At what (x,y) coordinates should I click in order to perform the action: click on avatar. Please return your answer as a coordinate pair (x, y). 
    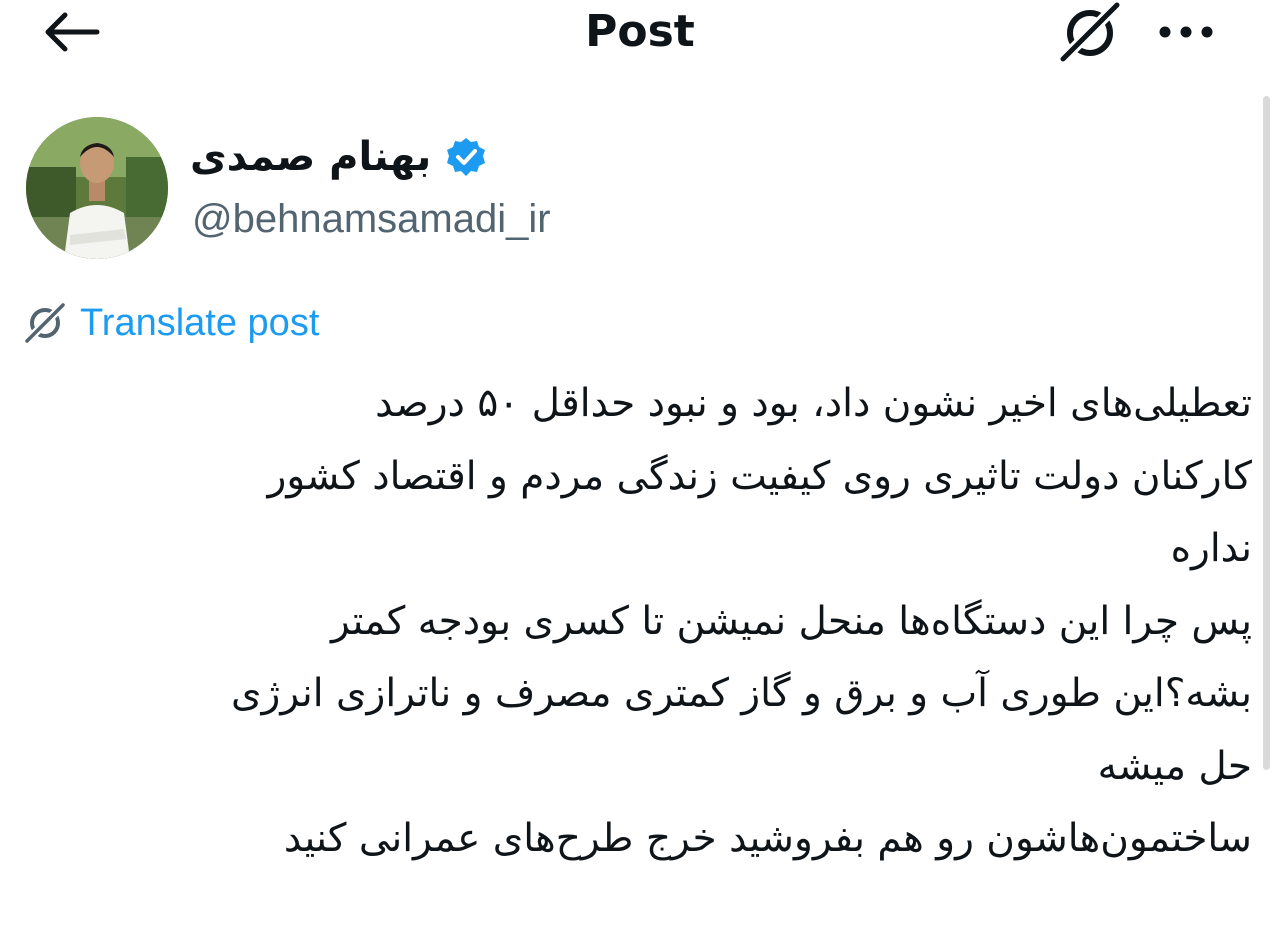
    Looking at the image, I should click on (97, 188).